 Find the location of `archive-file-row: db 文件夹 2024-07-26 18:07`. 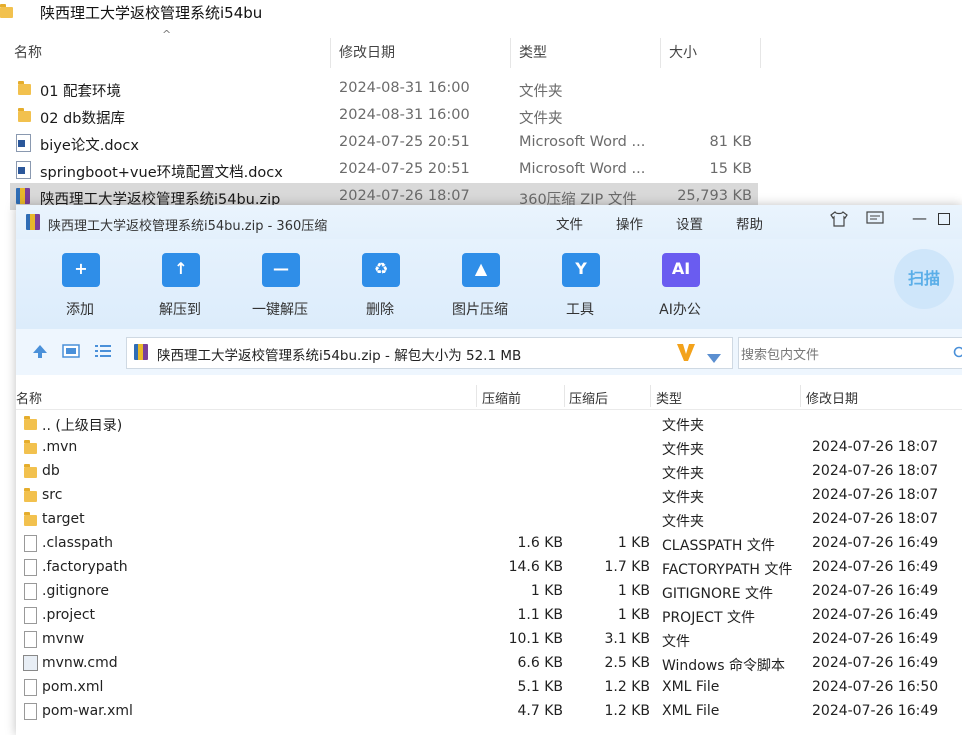

archive-file-row: db 文件夹 2024-07-26 18:07 is located at coordinates (489, 471).